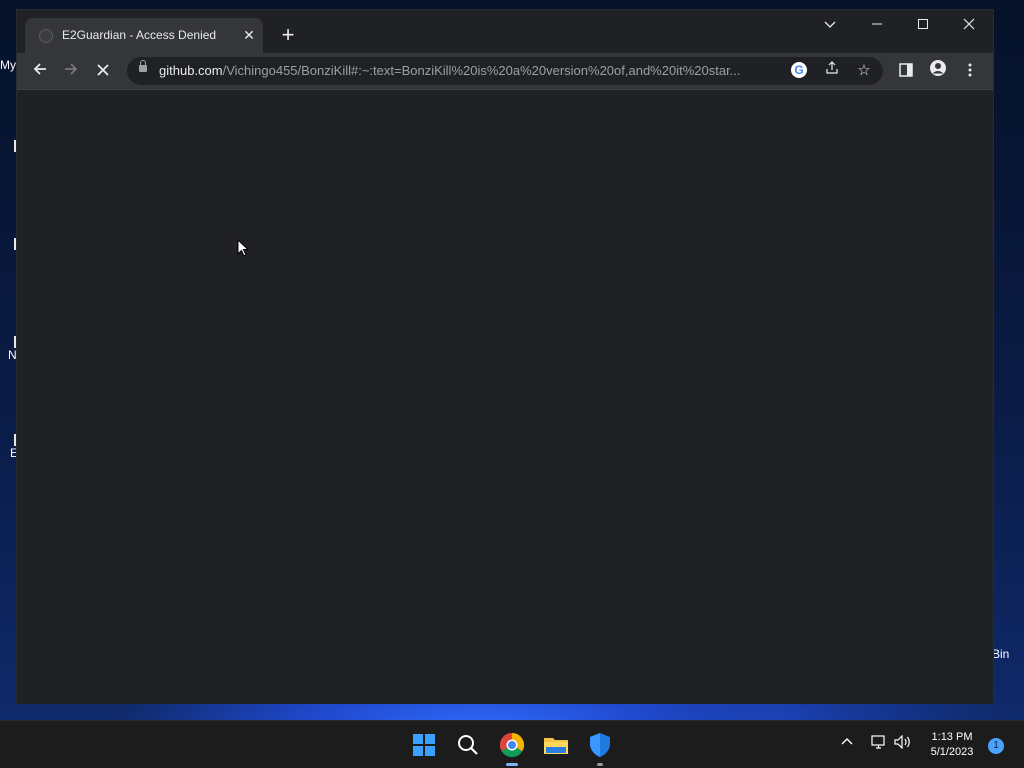 The width and height of the screenshot is (1024, 768). I want to click on profile-avatar-icon, so click(938, 71).